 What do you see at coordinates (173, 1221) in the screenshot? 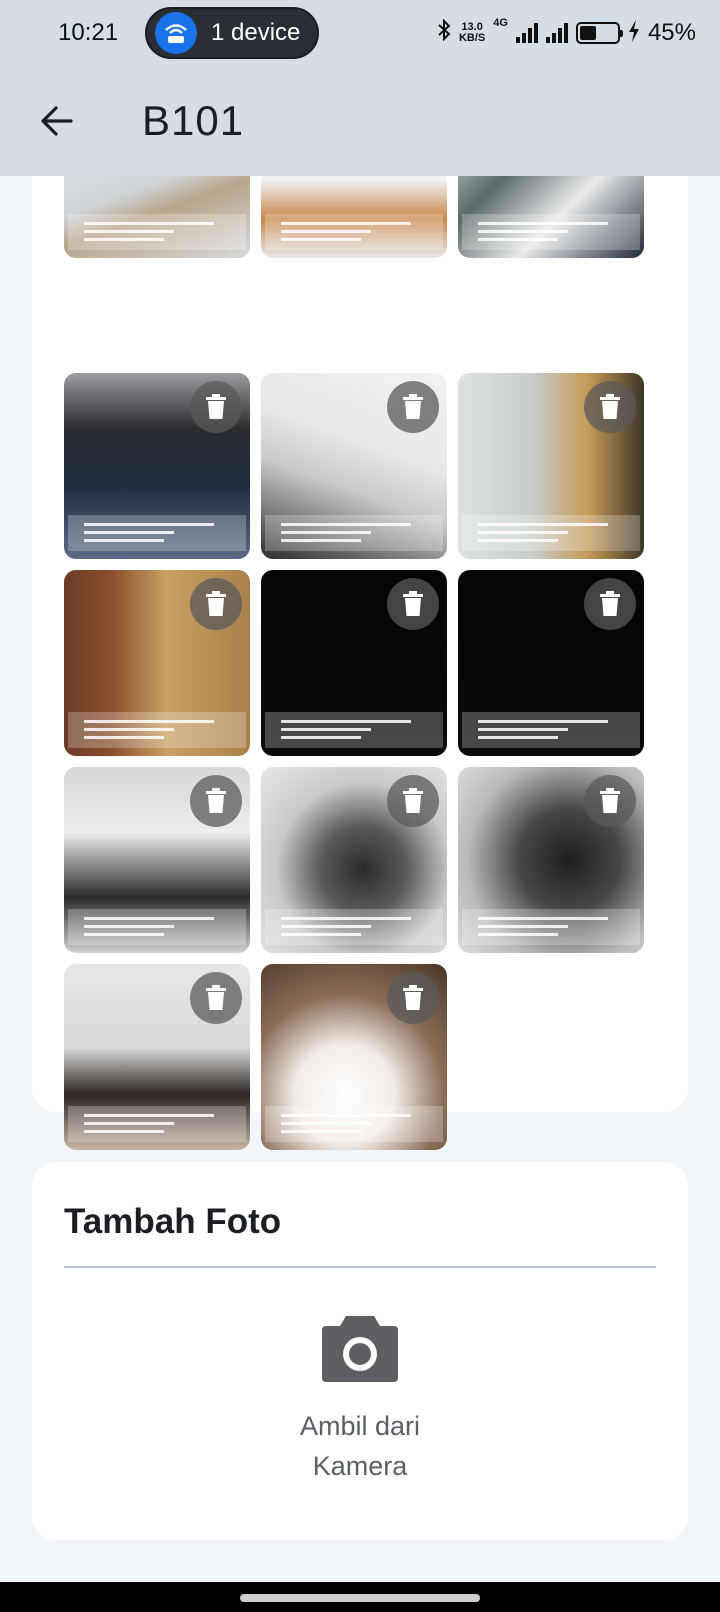
I see `add-photo-title: Tambah Foto` at bounding box center [173, 1221].